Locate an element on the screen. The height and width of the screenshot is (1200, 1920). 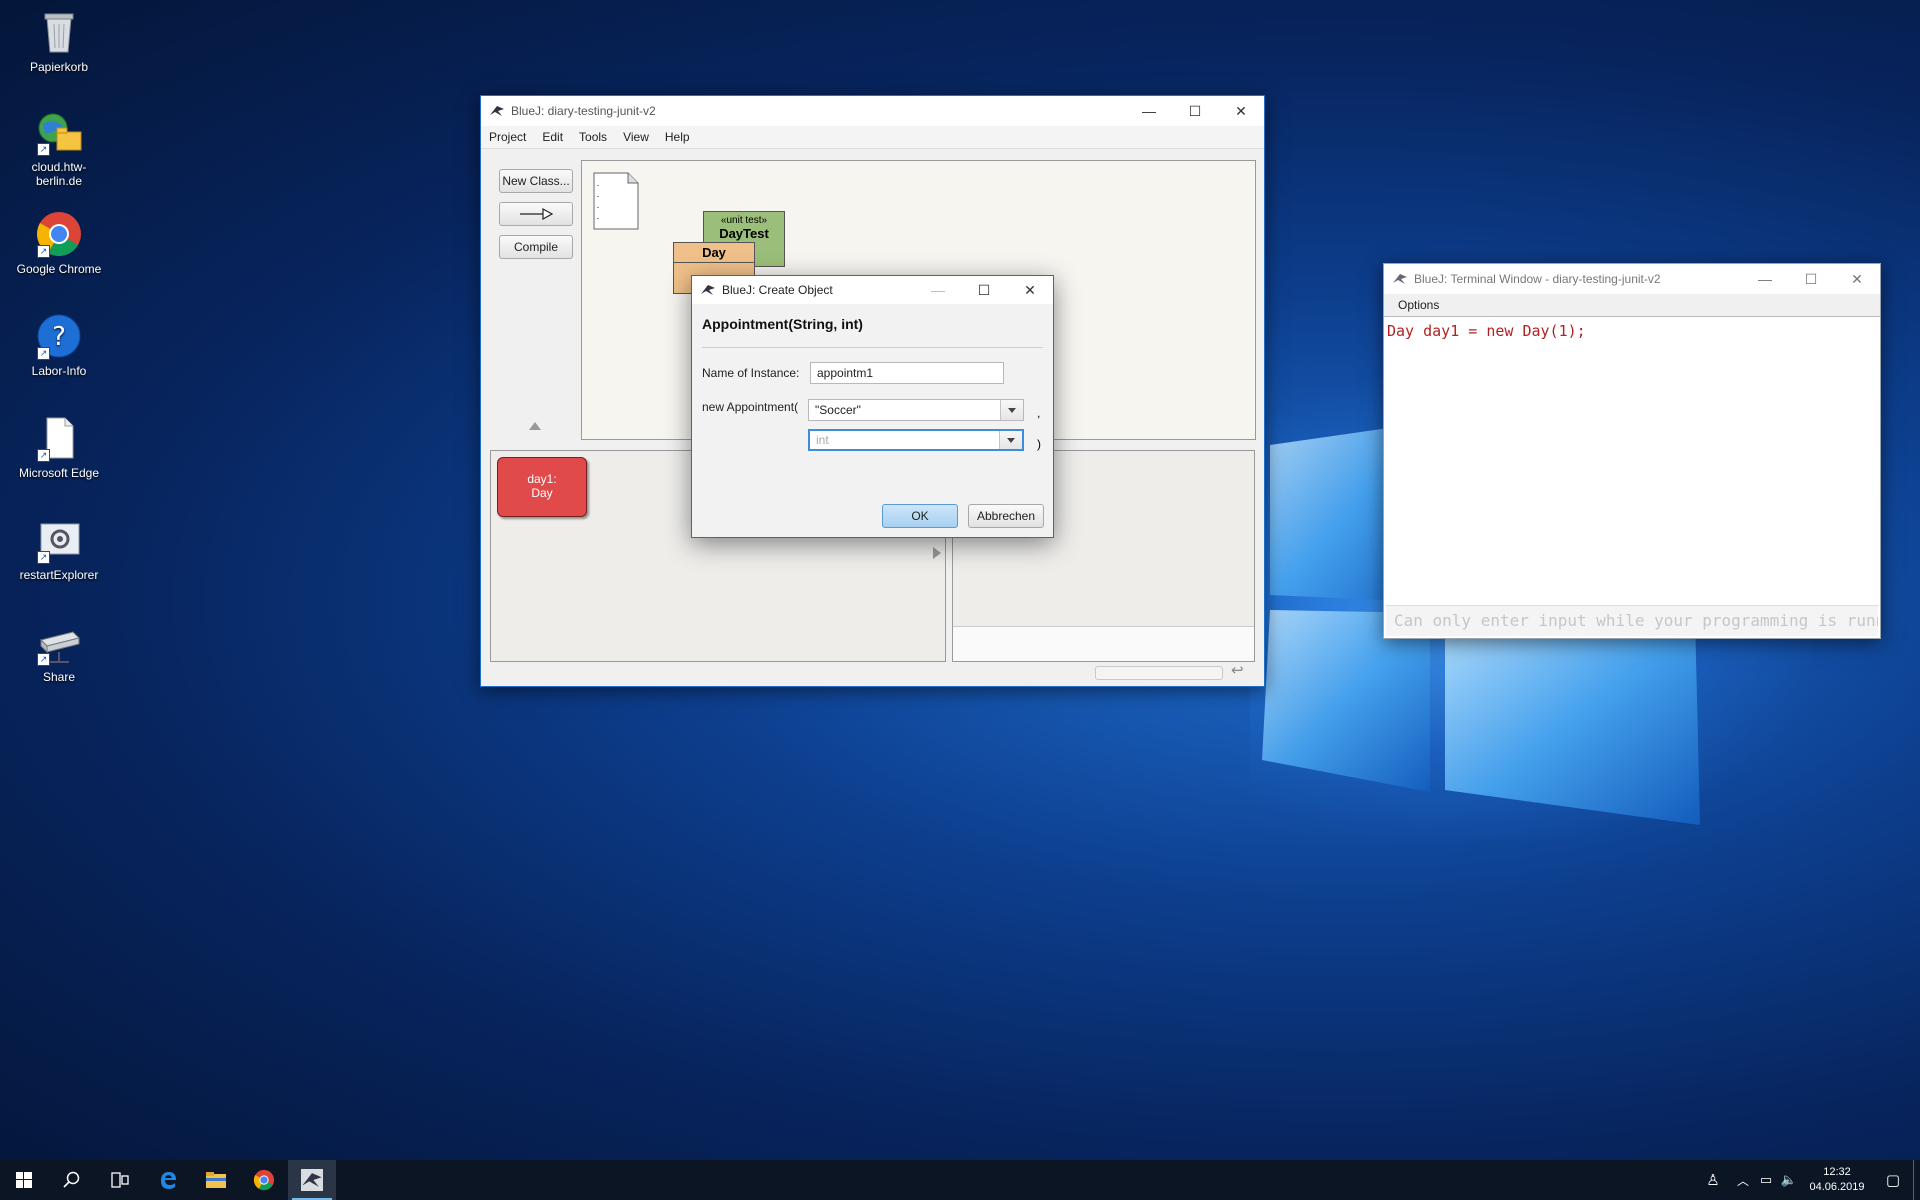
desktop-icon-cloud: ↗ cloud.htw-berlin.de is located at coordinates (59, 148).